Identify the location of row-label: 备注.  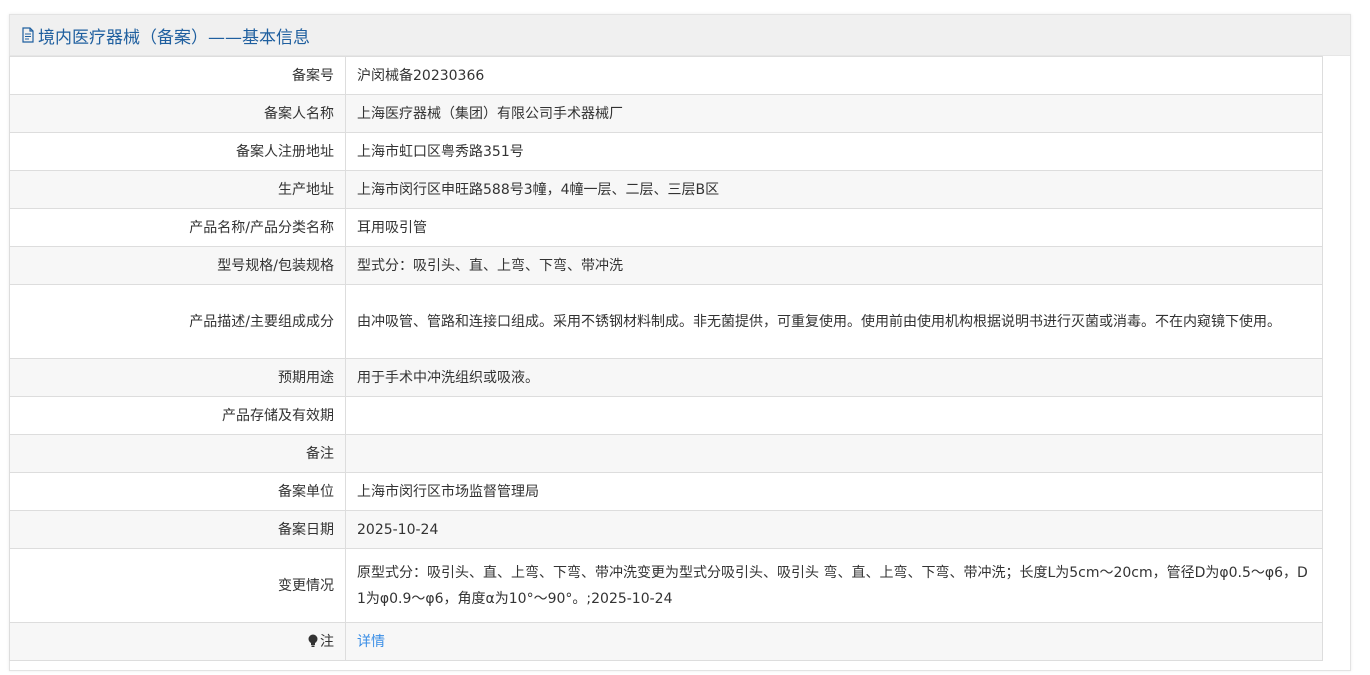
(177, 453).